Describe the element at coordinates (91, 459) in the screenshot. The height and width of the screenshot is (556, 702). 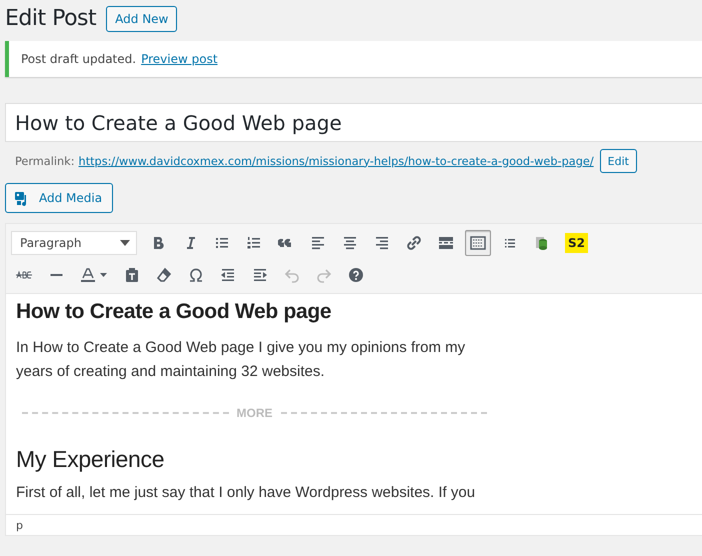
I see `content-subheading: My Experience` at that location.